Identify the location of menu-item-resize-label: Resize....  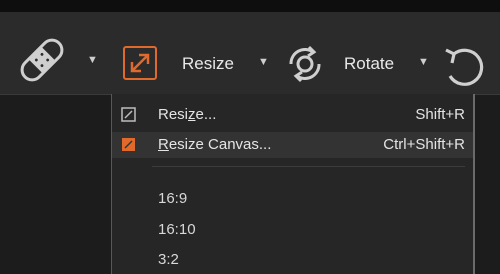
(187, 114).